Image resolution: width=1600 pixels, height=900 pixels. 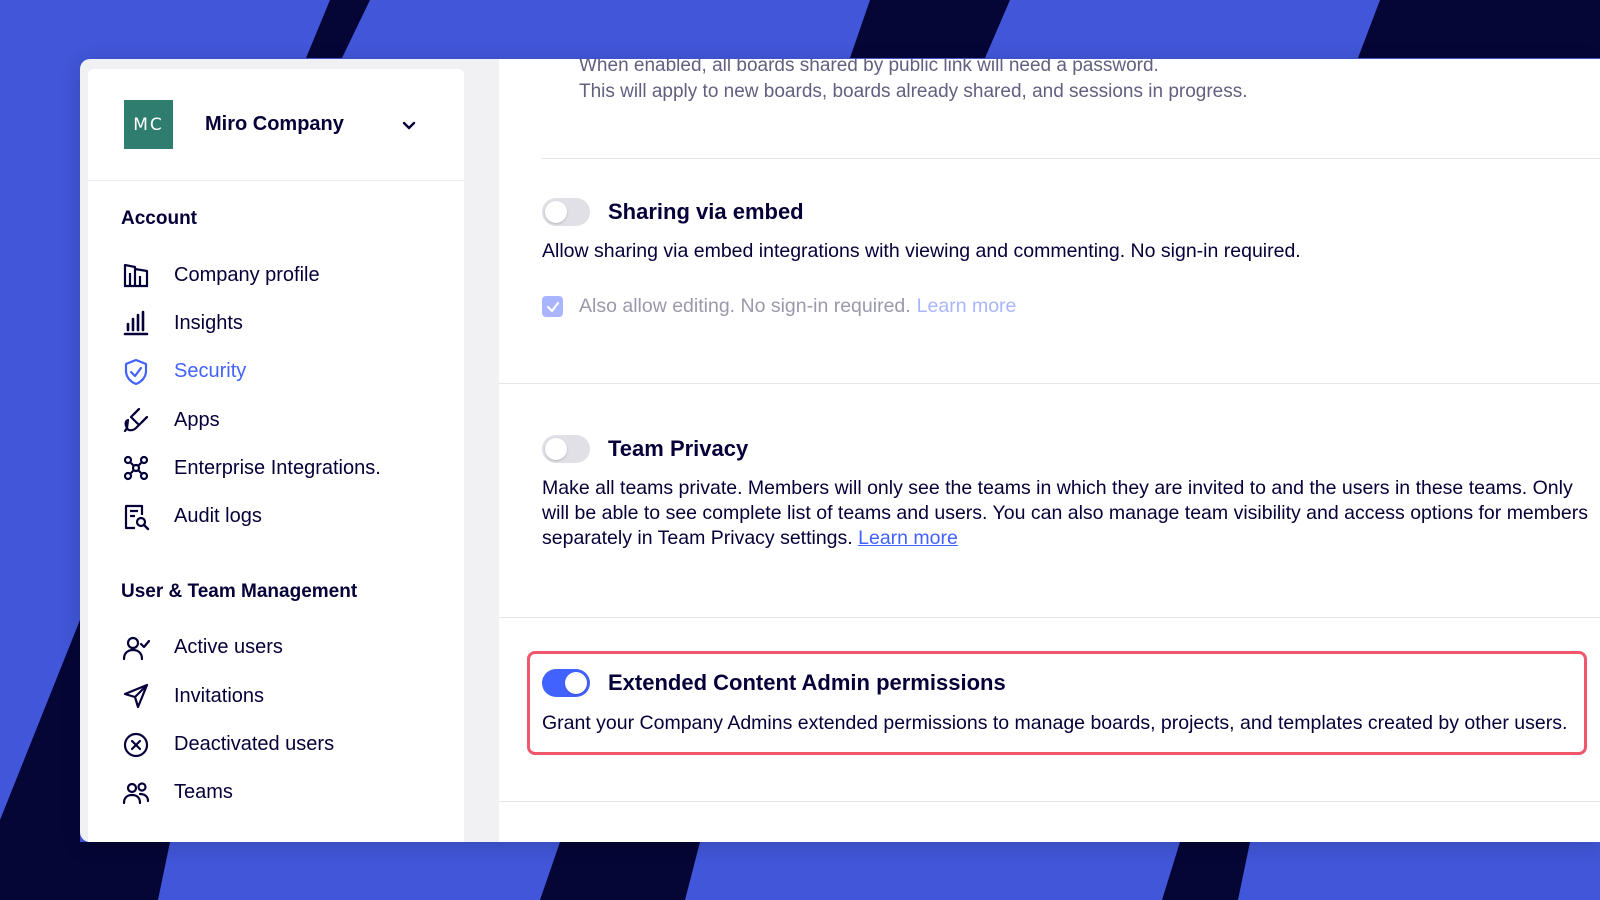 What do you see at coordinates (228, 647) in the screenshot?
I see `sidebar-item-label: Active users` at bounding box center [228, 647].